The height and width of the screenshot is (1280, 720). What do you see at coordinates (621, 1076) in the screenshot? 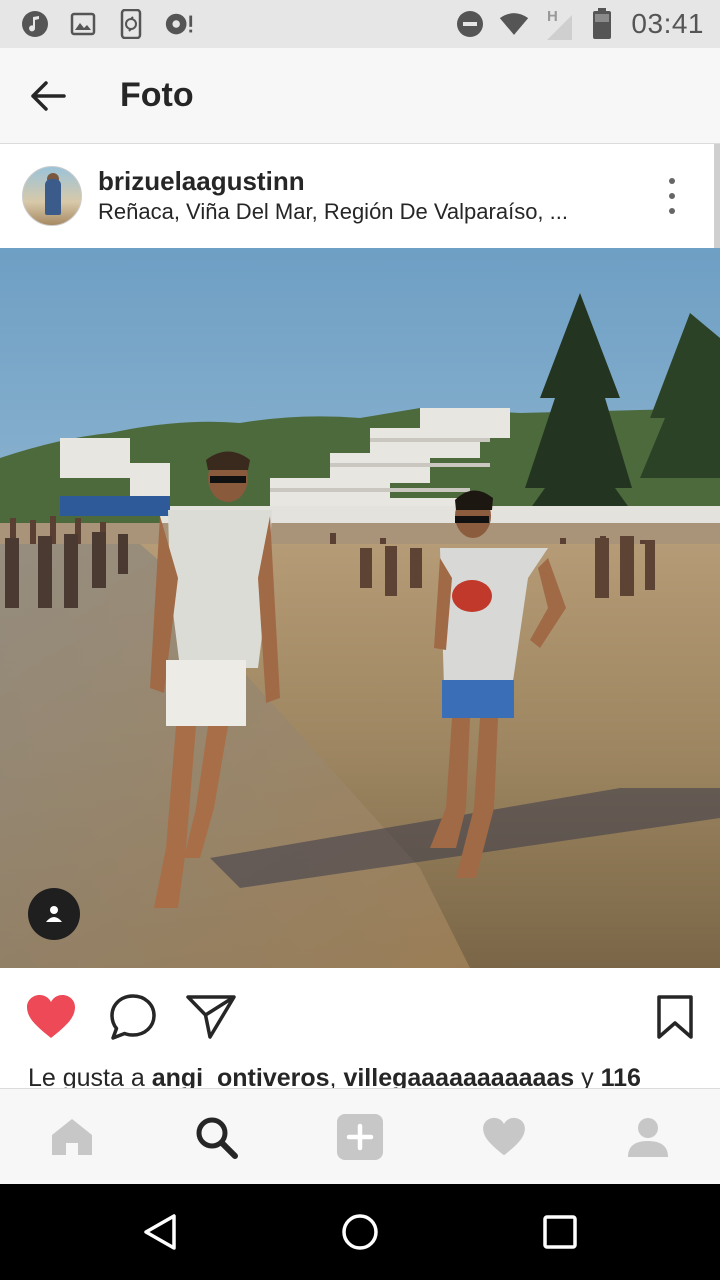
I see `likes-count: 116` at bounding box center [621, 1076].